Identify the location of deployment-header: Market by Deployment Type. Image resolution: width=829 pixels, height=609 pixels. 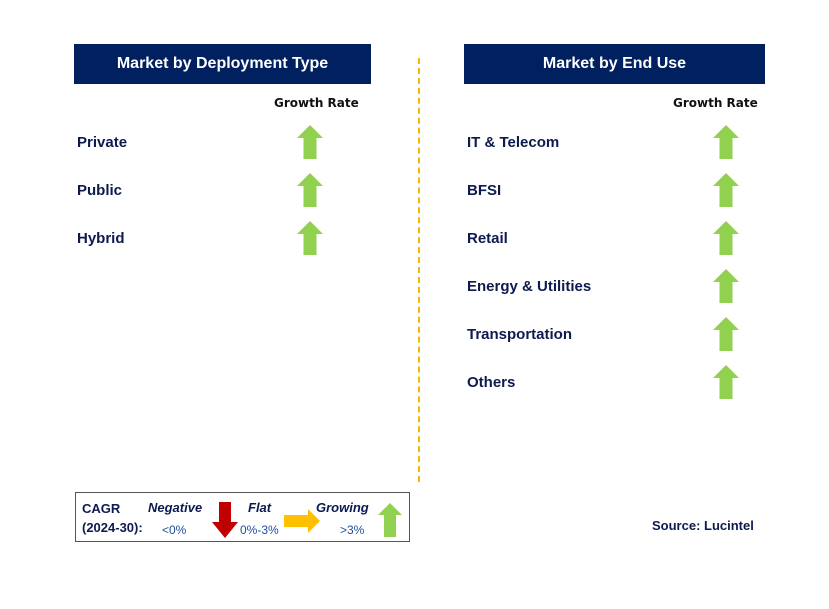
(222, 64).